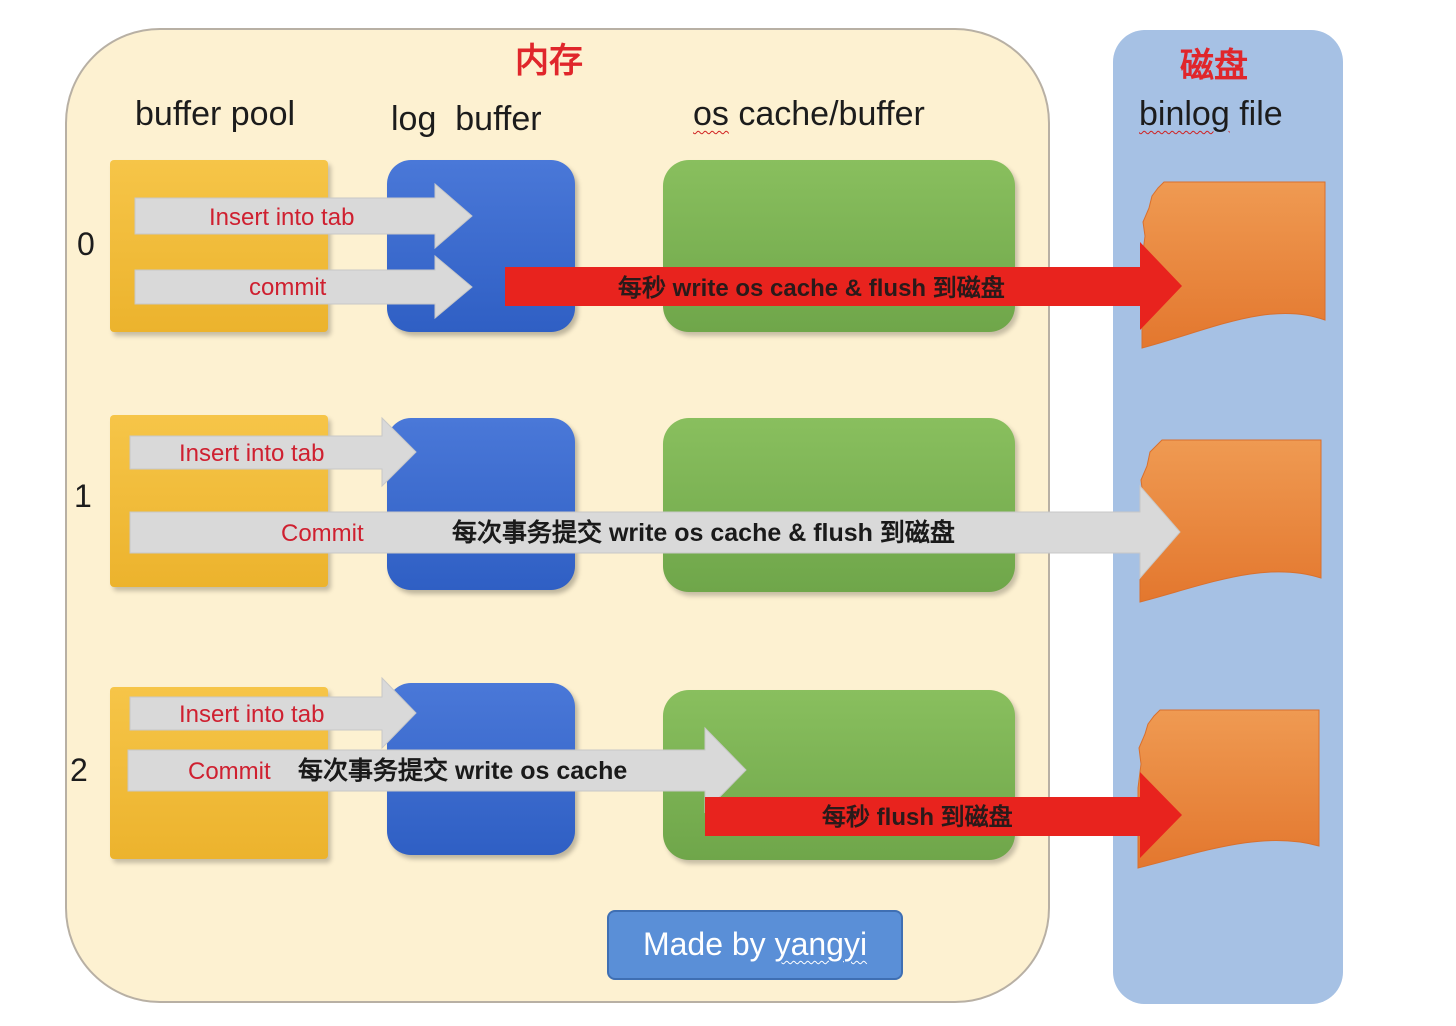 The image size is (1456, 1026). Describe the element at coordinates (251, 714) in the screenshot. I see `insert-label-2: Insert into tab` at that location.